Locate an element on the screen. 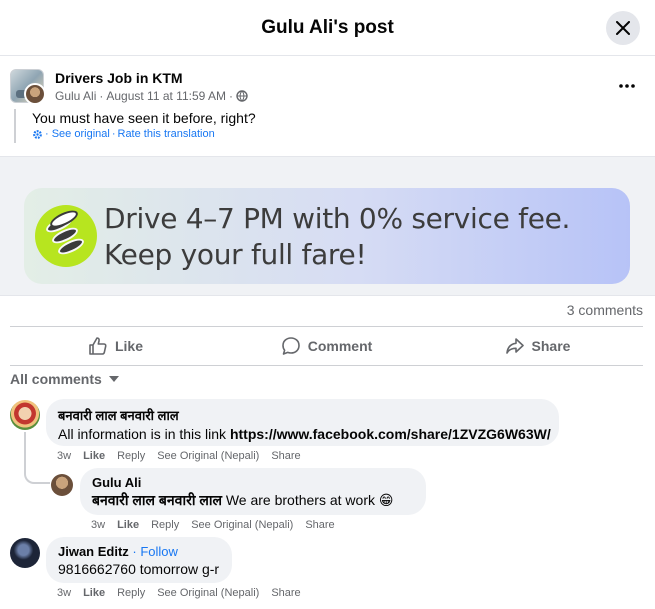 Image resolution: width=655 pixels, height=609 pixels. follow-button: · Follow is located at coordinates (155, 551).